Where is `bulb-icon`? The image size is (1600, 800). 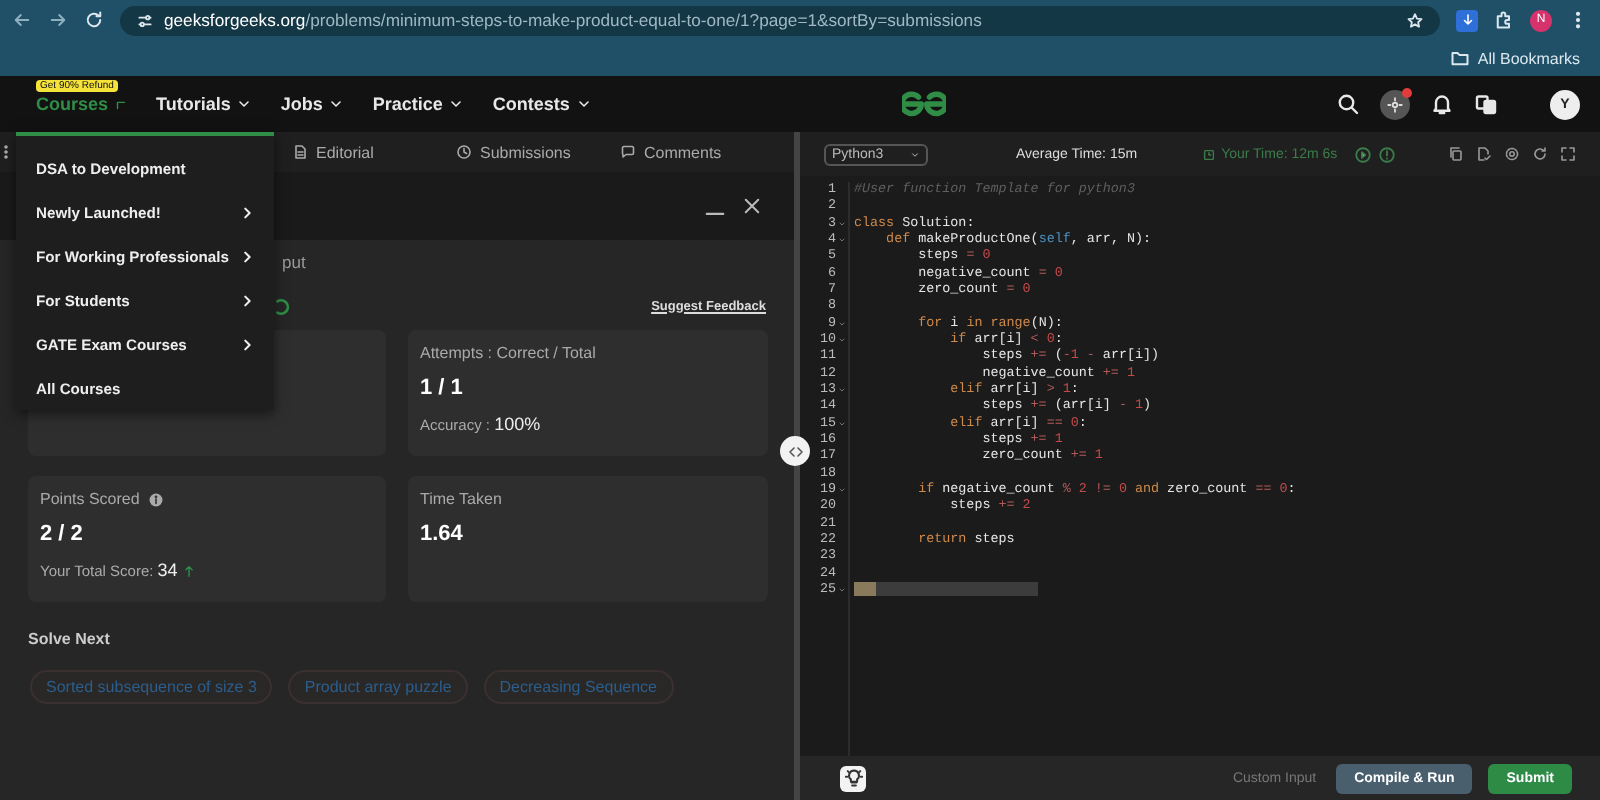
bulb-icon is located at coordinates (853, 778).